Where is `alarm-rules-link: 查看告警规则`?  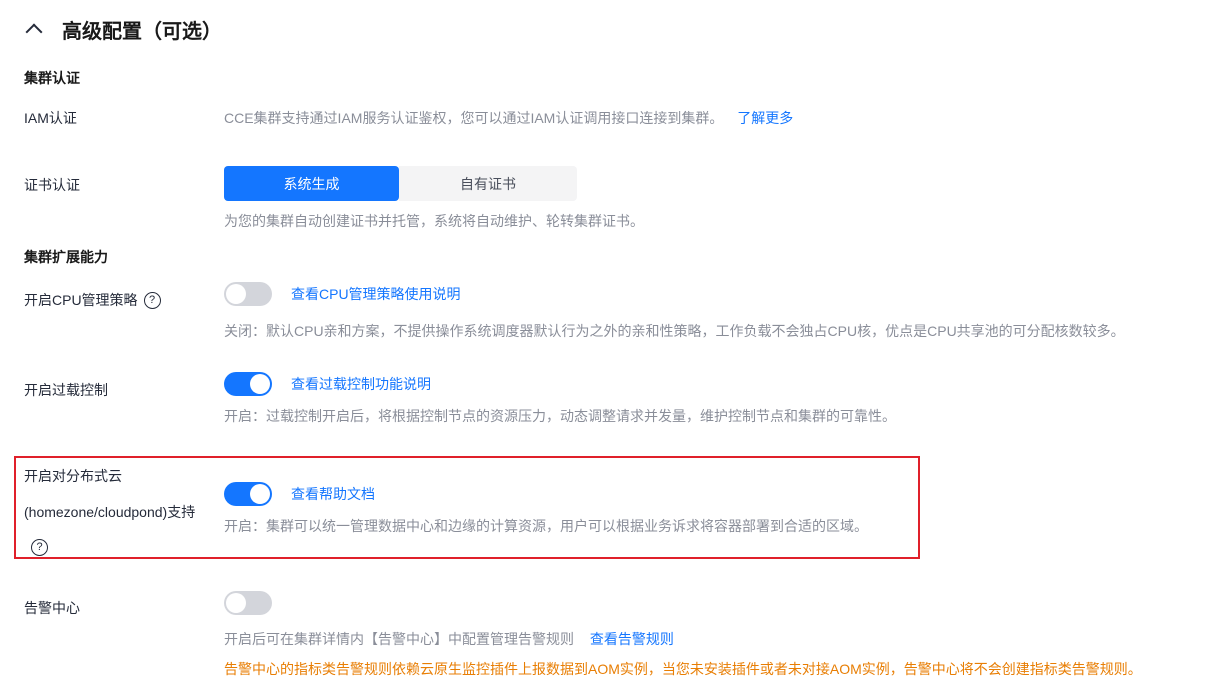
alarm-rules-link: 查看告警规则 is located at coordinates (632, 639).